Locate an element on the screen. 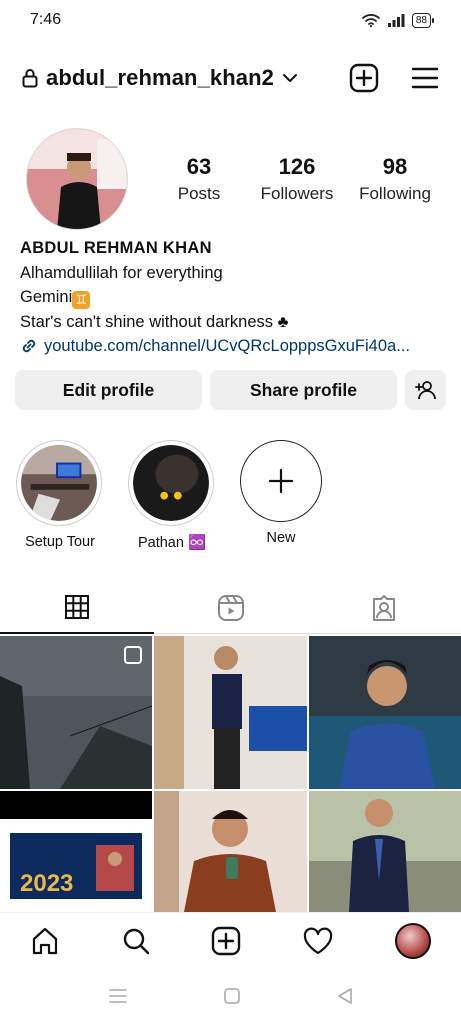  bottom-navigation is located at coordinates (230, 940).